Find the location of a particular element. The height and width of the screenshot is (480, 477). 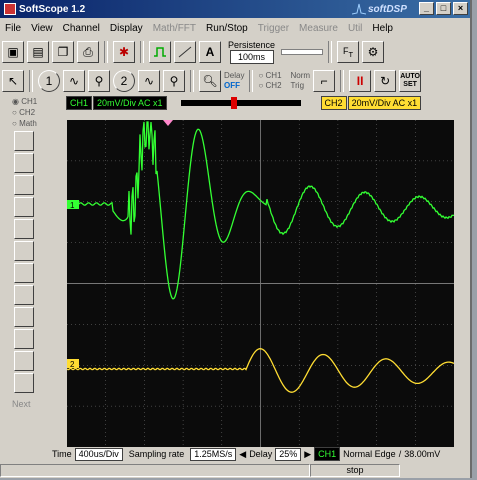

trigger-level: 38.00mV is located at coordinates (422, 454).